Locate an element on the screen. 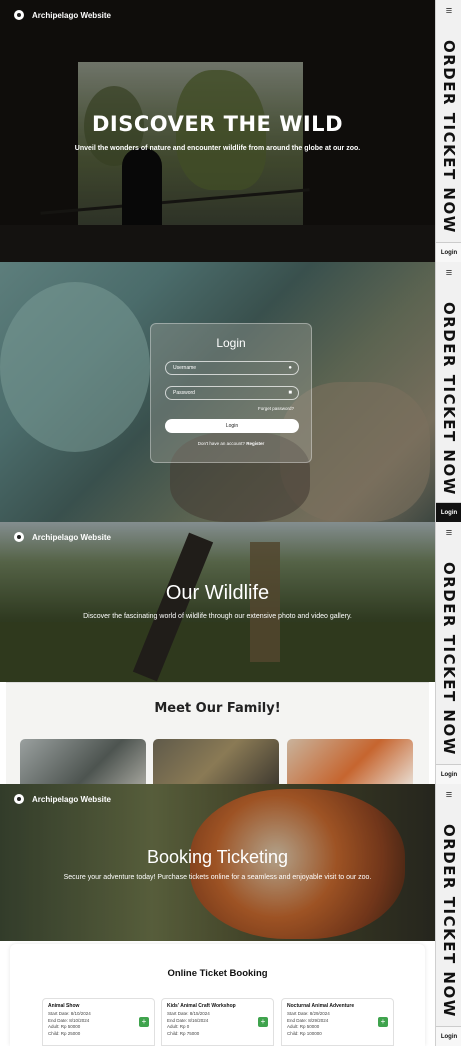  password-input: Password ■ is located at coordinates (232, 393).